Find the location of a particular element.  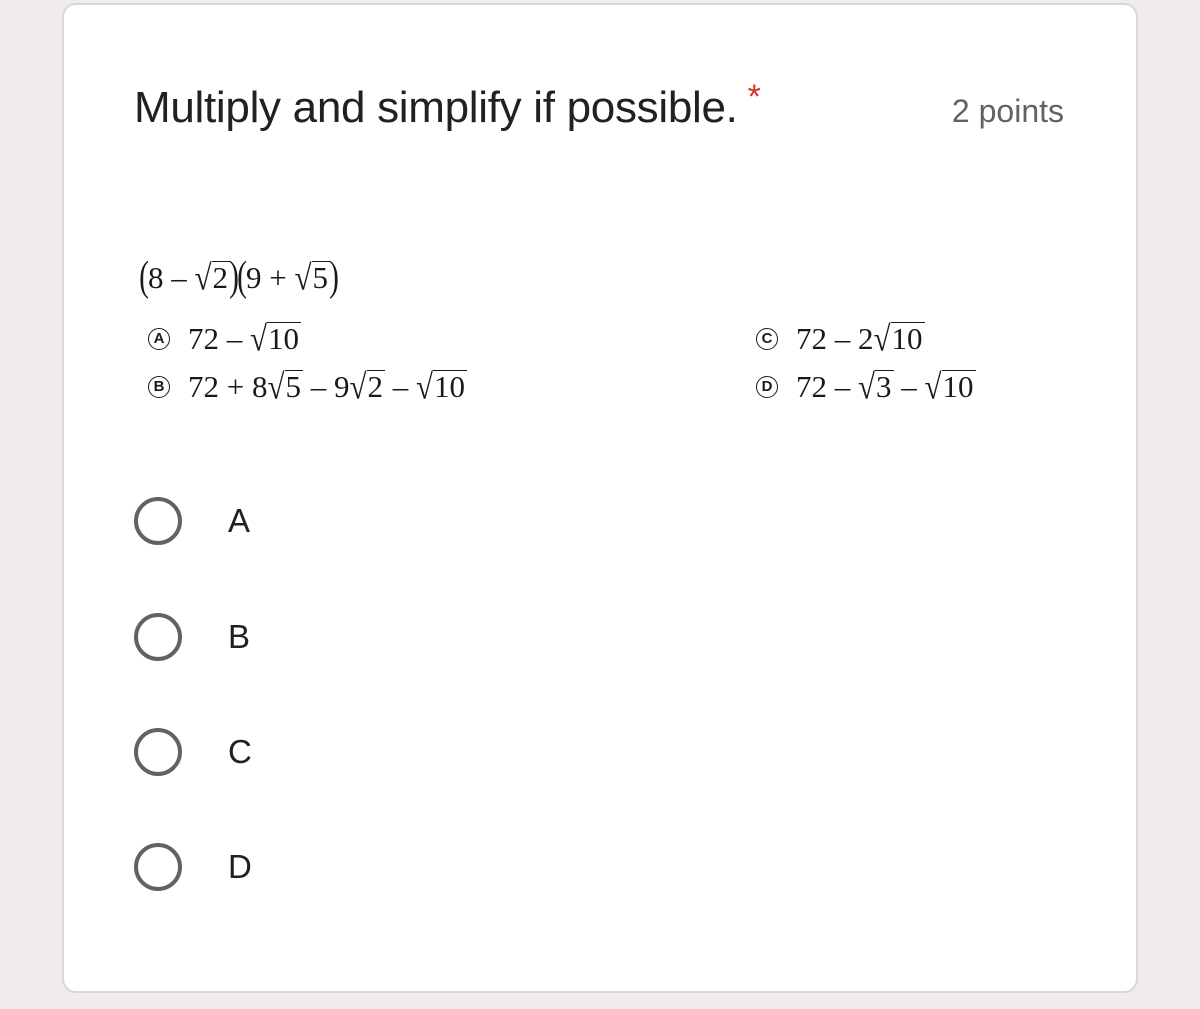

right-paren: ) is located at coordinates (334, 277).